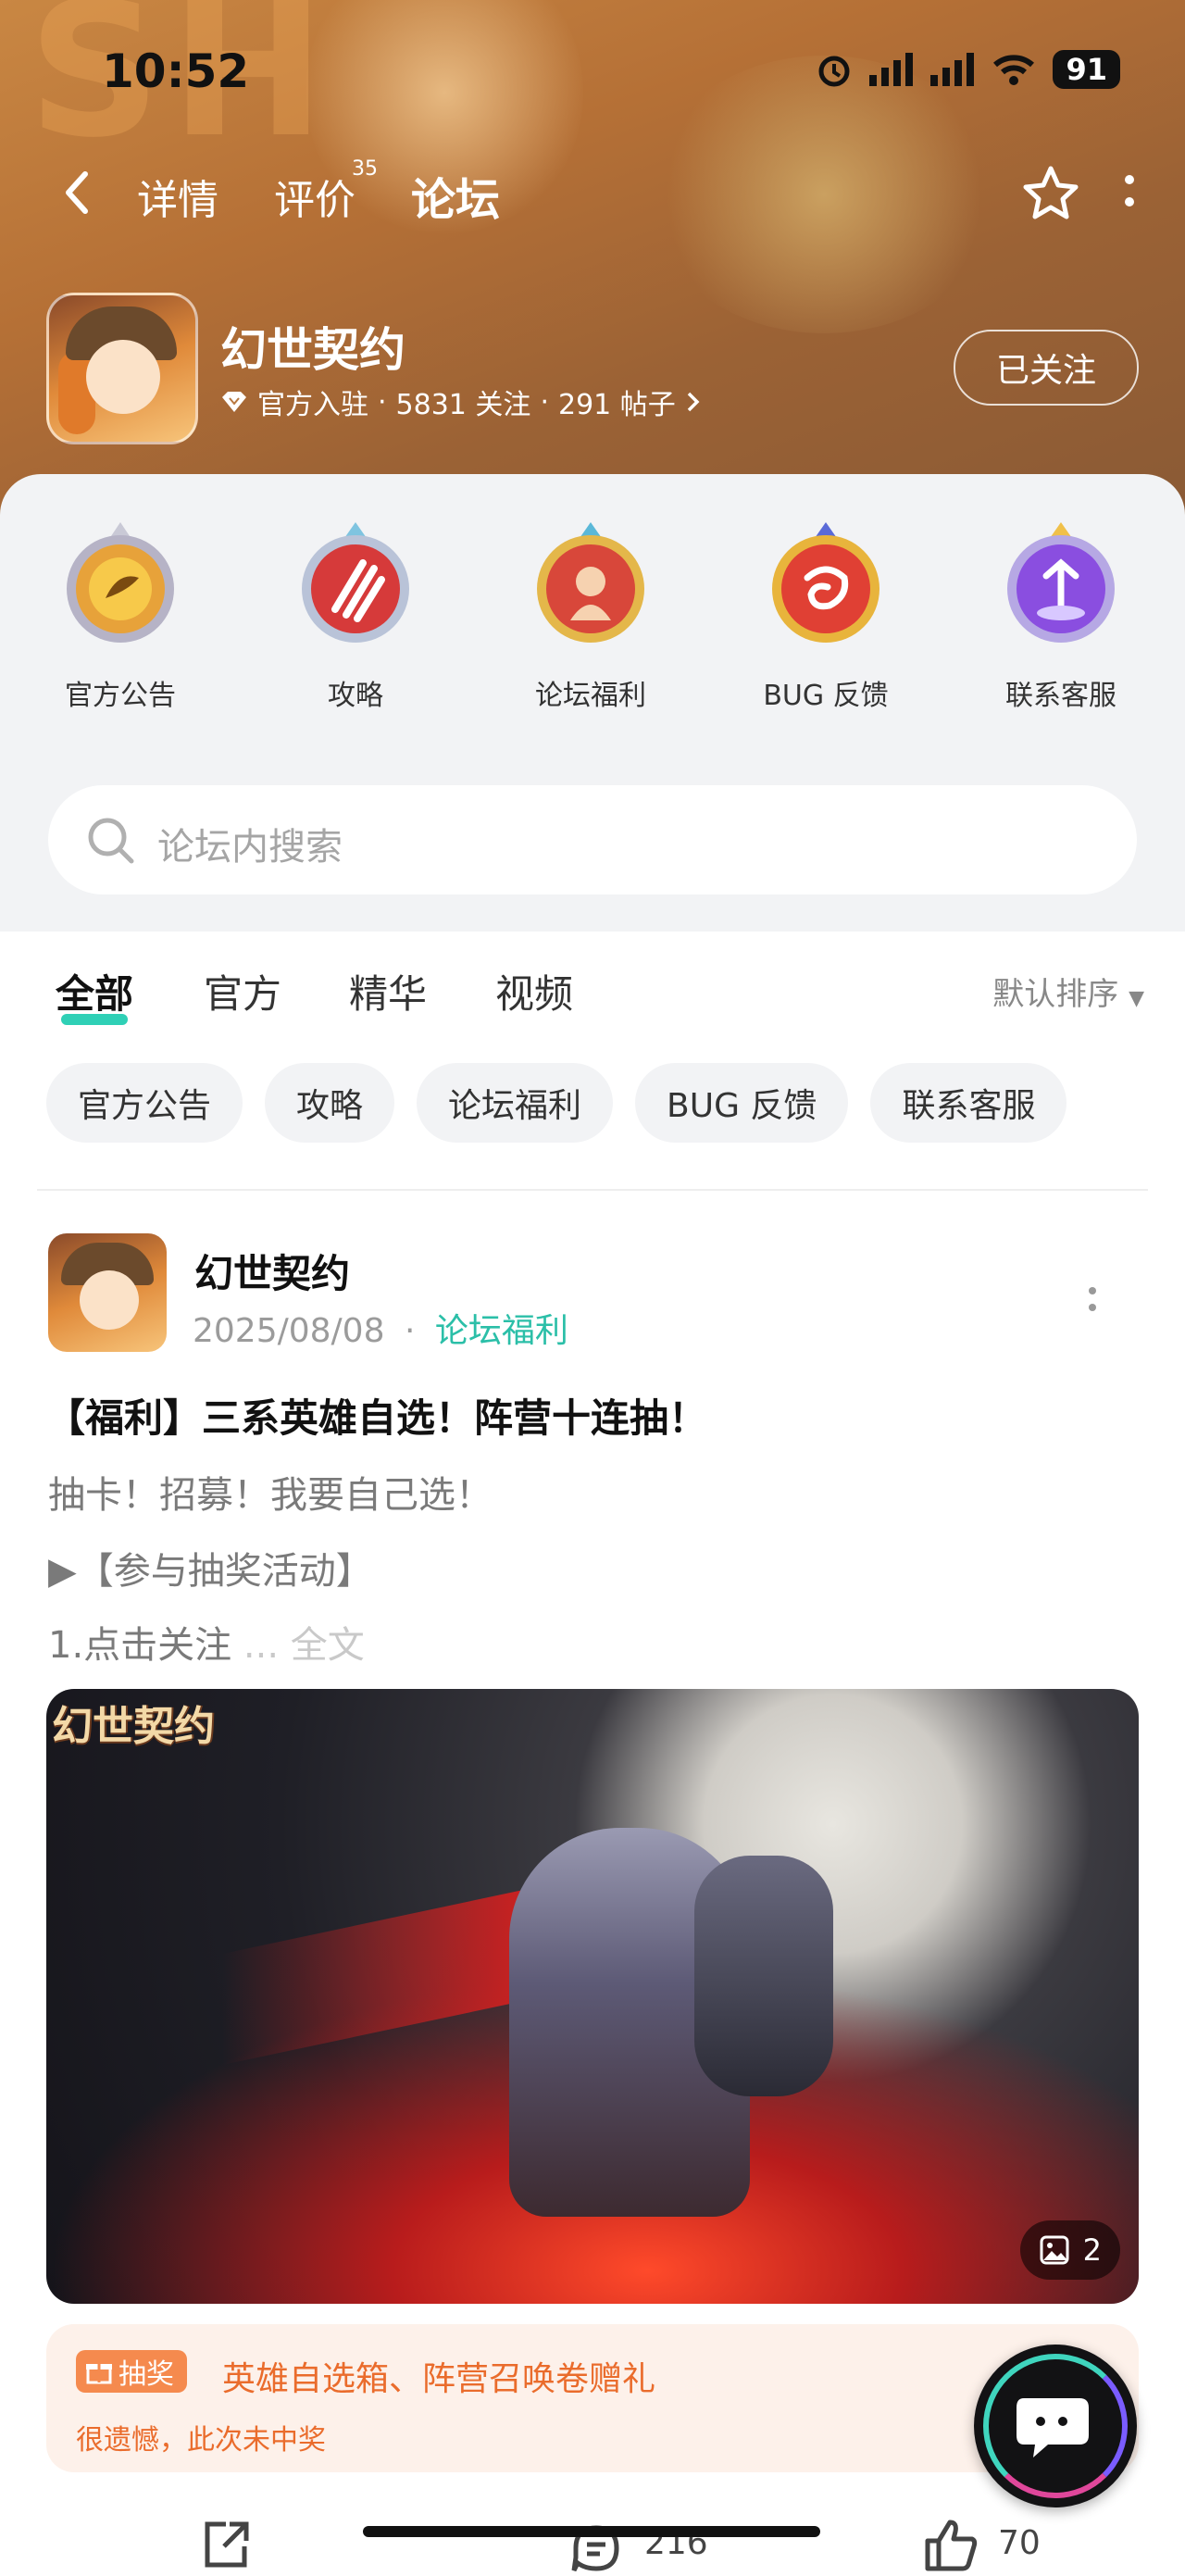 This screenshot has width=1185, height=2576. Describe the element at coordinates (534, 991) in the screenshot. I see `tab-video: 视频` at that location.